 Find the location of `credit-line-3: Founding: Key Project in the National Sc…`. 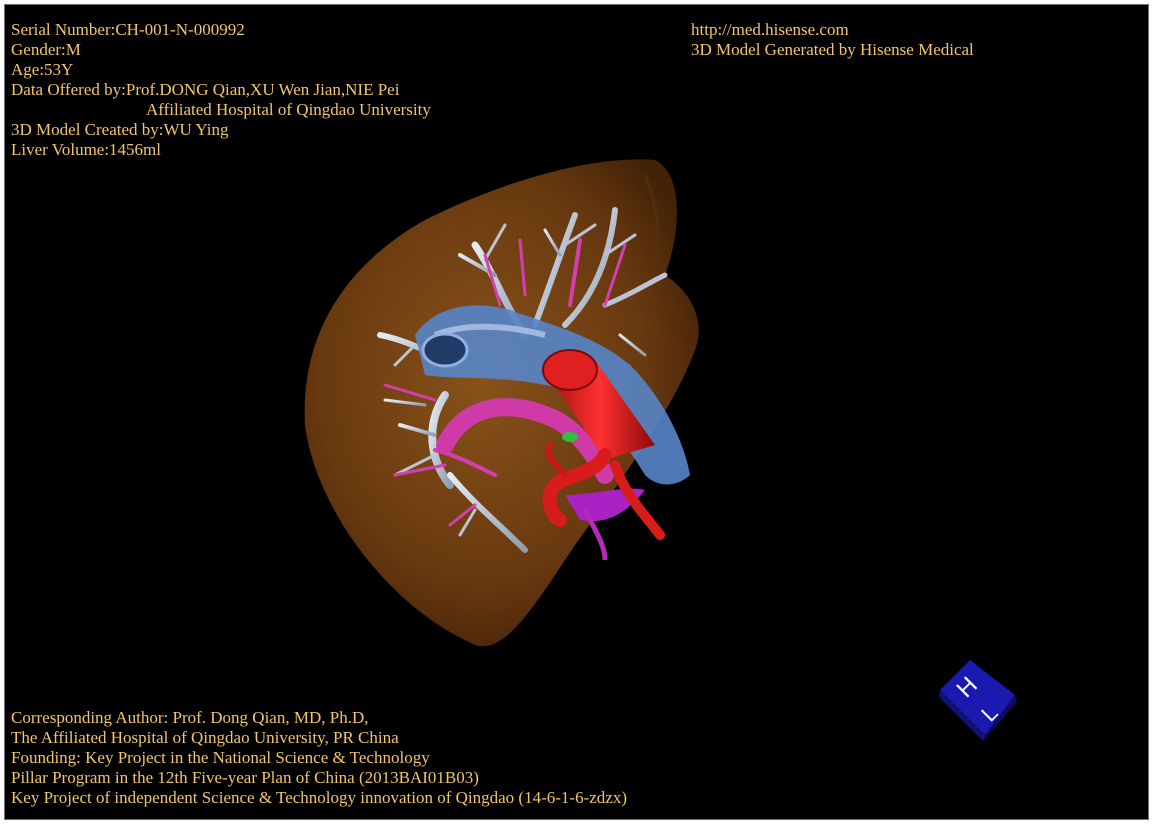

credit-line-3: Founding: Key Project in the National Sc… is located at coordinates (220, 757).